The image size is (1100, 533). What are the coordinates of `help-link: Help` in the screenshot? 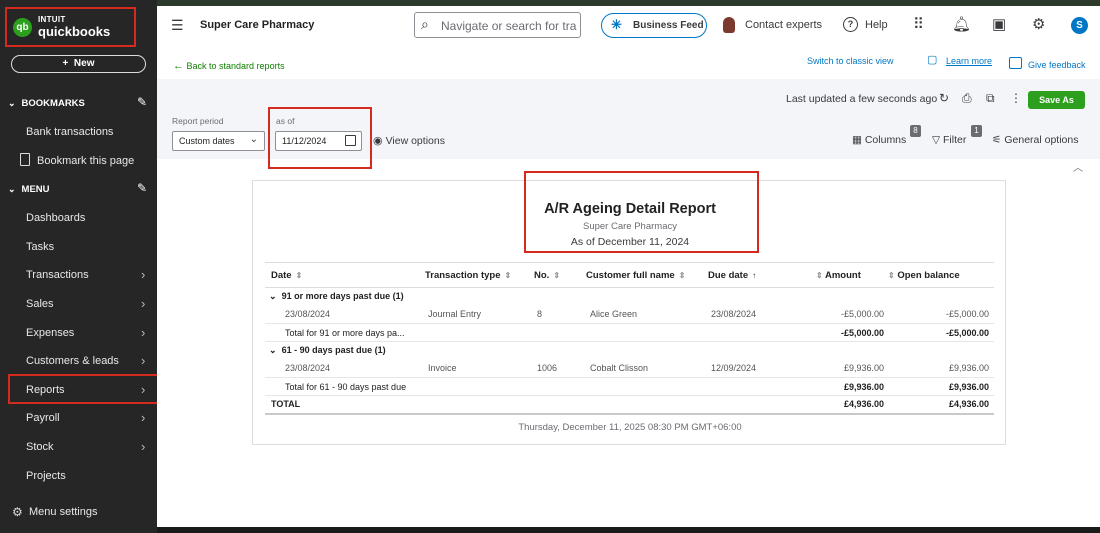 It's located at (876, 25).